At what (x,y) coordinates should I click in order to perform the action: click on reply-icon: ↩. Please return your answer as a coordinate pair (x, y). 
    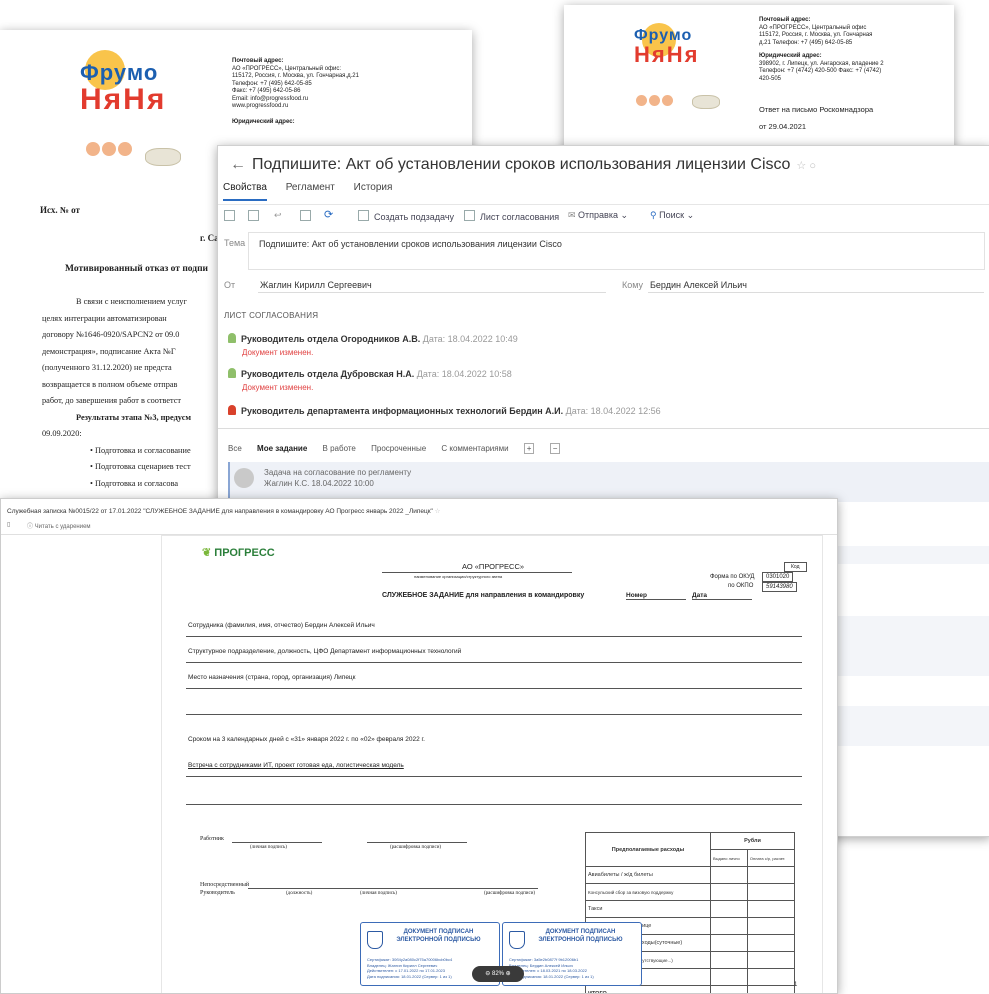
    Looking at the image, I should click on (278, 215).